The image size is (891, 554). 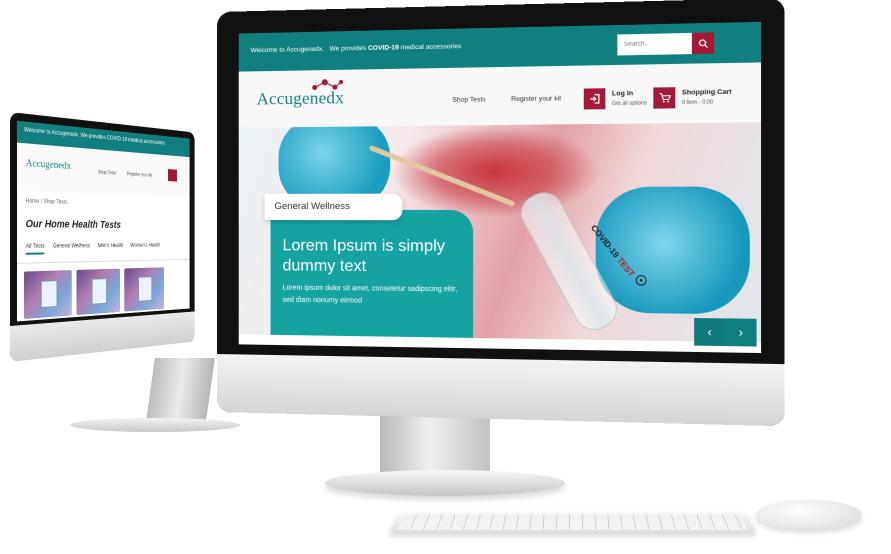 What do you see at coordinates (145, 248) in the screenshot?
I see `back-tab-womens-health: Women's Health` at bounding box center [145, 248].